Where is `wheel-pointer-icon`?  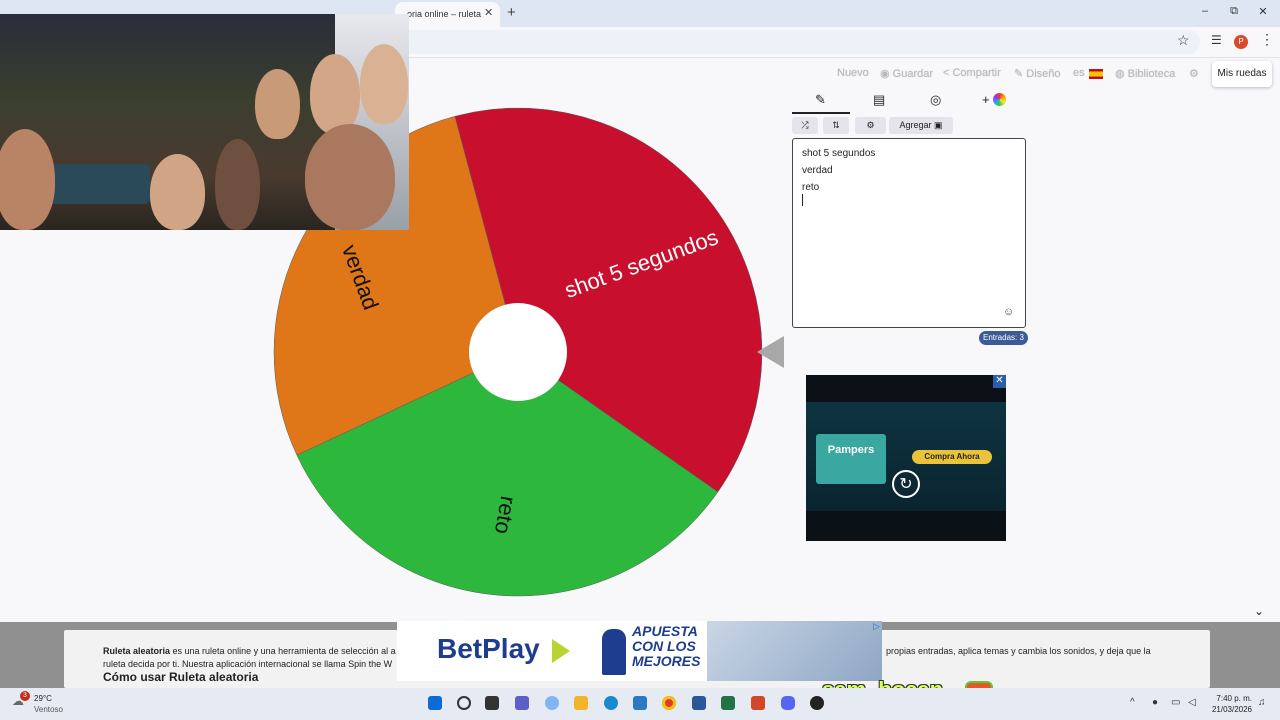 wheel-pointer-icon is located at coordinates (770, 352).